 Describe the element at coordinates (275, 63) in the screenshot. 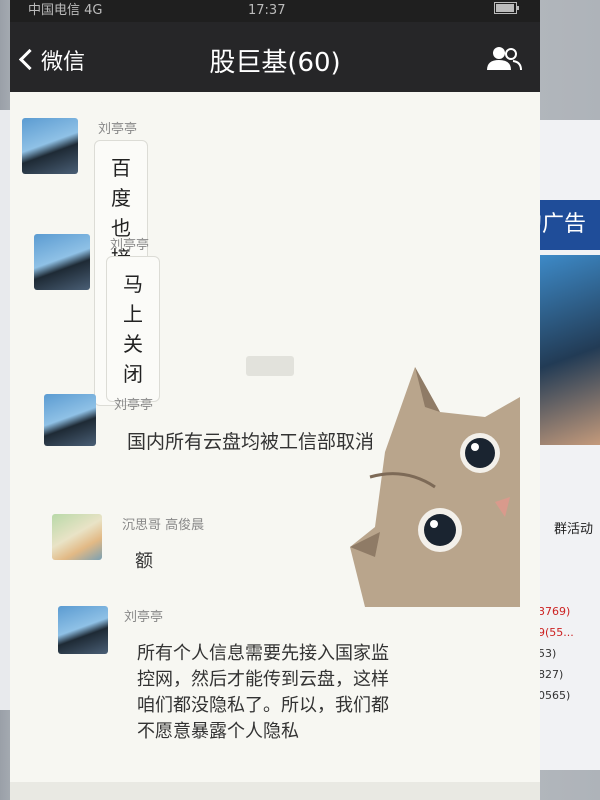

I see `chat-title: 股巨基(60)` at that location.